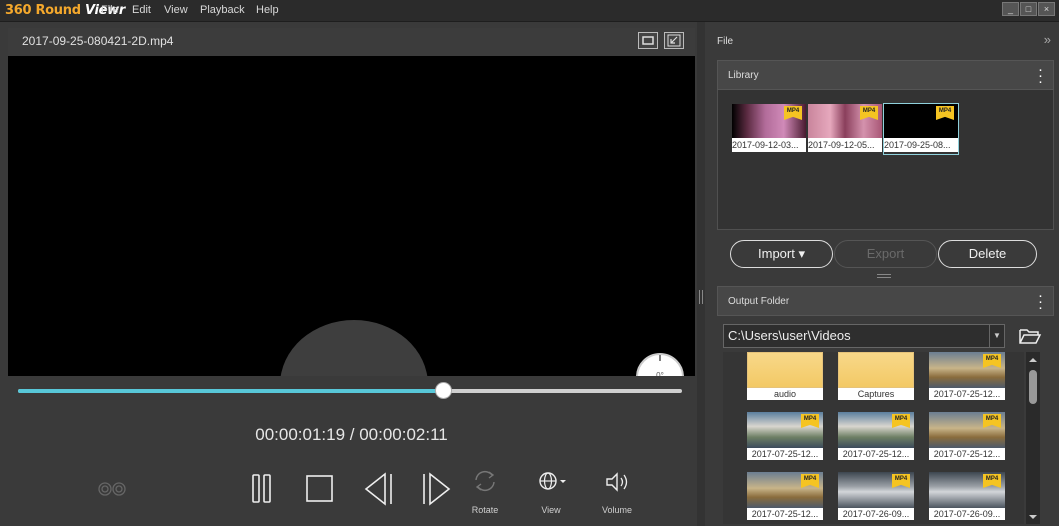 Image resolution: width=1059 pixels, height=526 pixels. I want to click on delete-button: Delete, so click(987, 254).